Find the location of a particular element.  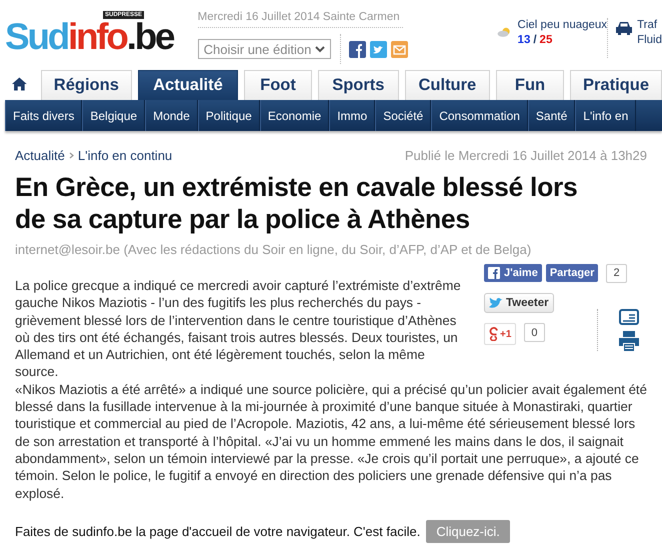

nav-tab: Fun is located at coordinates (530, 85).